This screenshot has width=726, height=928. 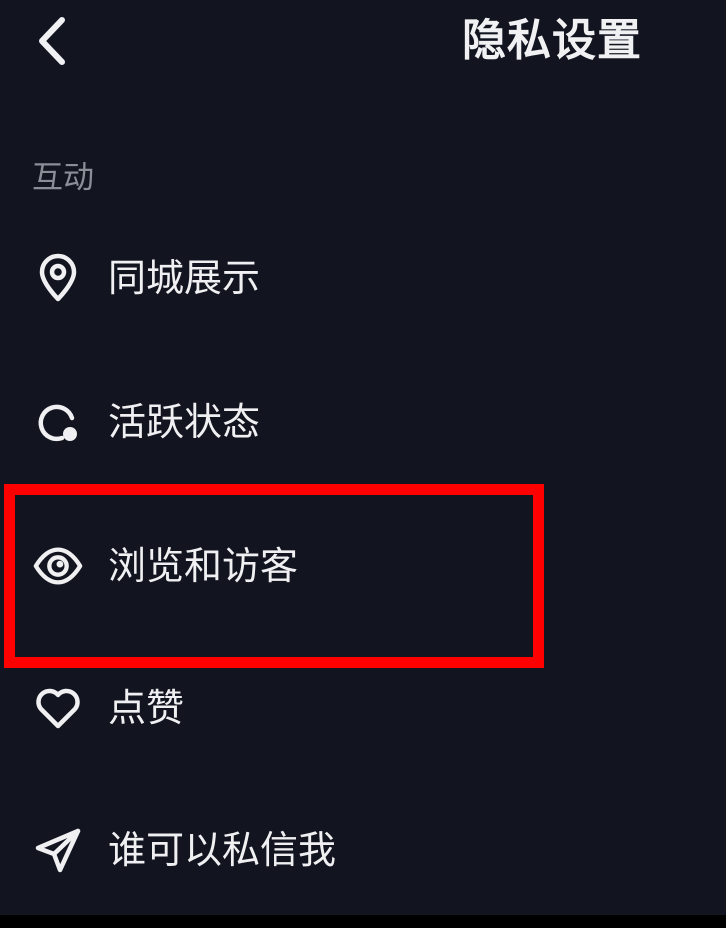 I want to click on page-title: 隐私设置, so click(x=552, y=40).